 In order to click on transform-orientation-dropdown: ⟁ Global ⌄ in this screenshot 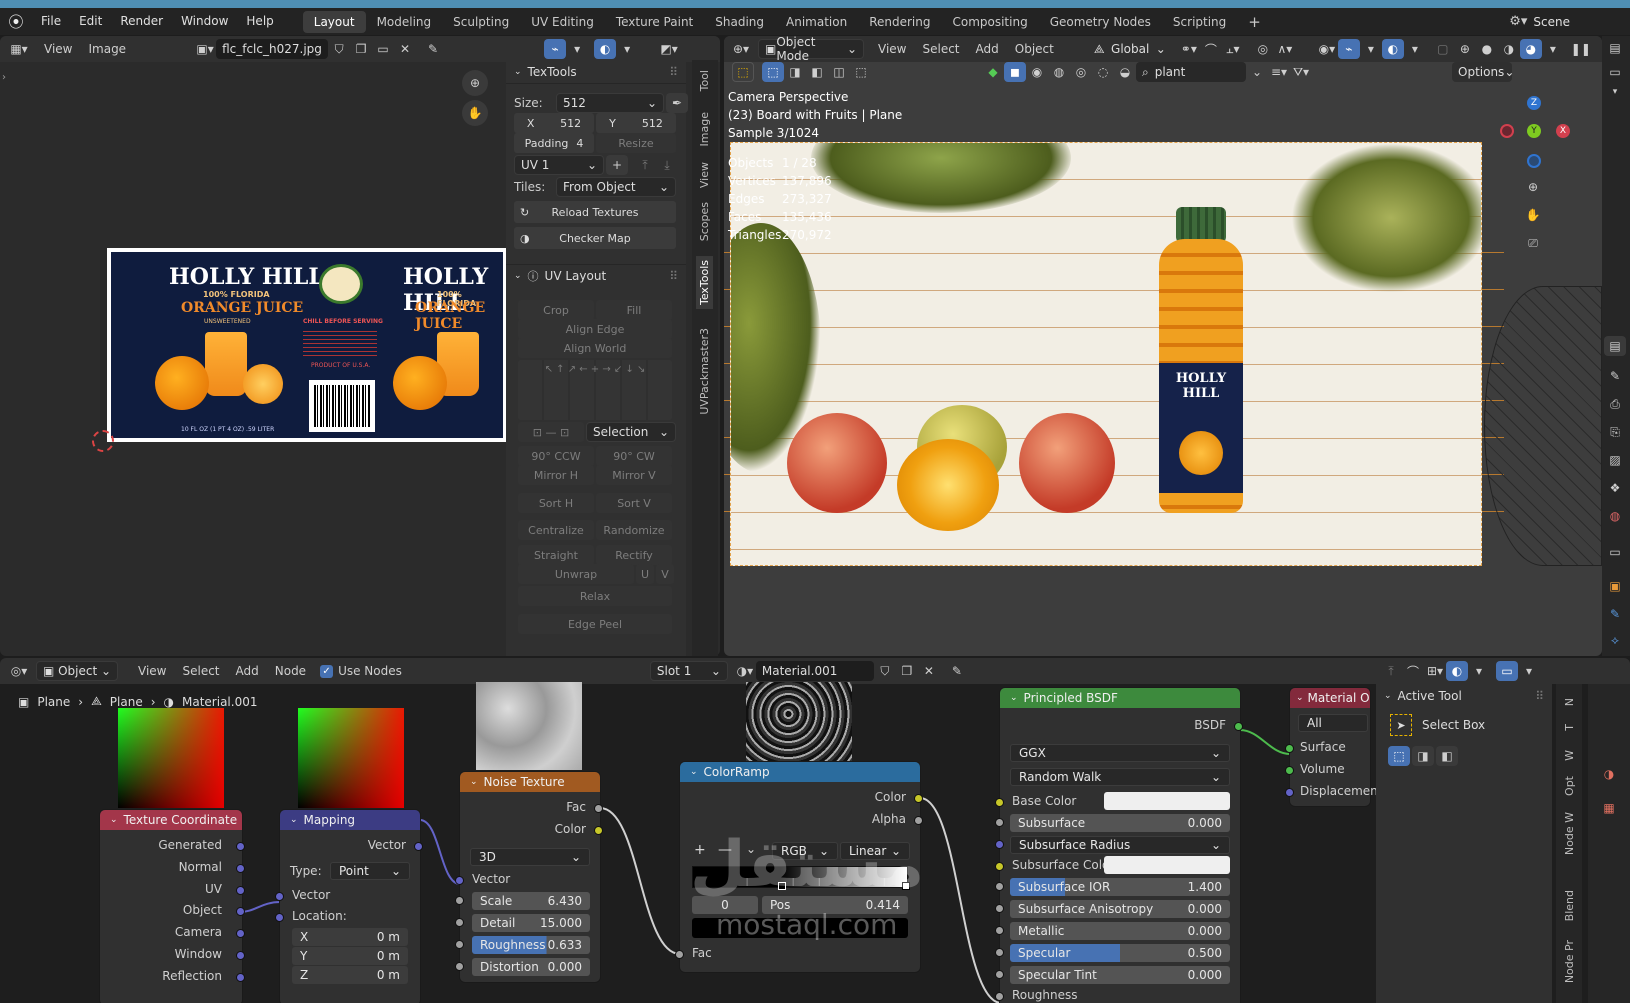, I will do `click(1130, 49)`.